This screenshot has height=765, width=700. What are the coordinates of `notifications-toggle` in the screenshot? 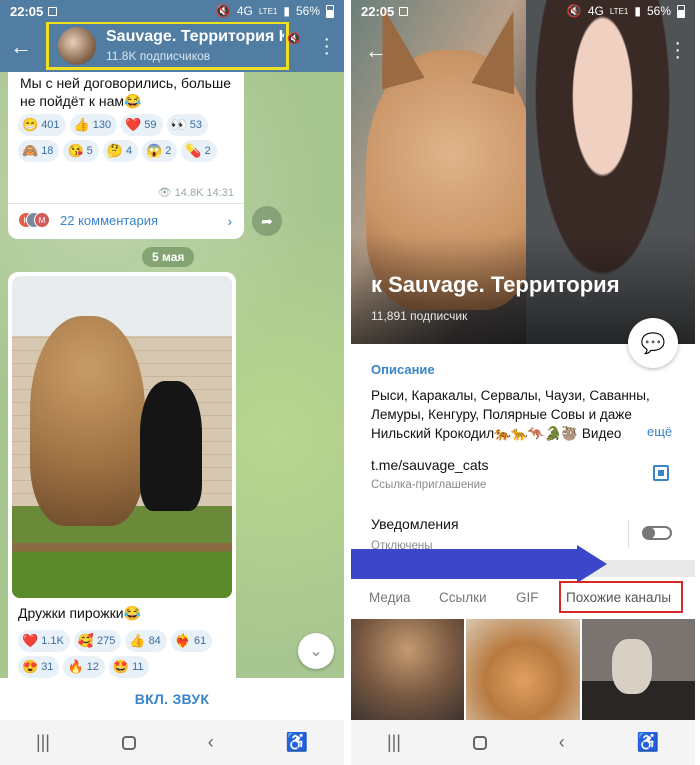 It's located at (657, 533).